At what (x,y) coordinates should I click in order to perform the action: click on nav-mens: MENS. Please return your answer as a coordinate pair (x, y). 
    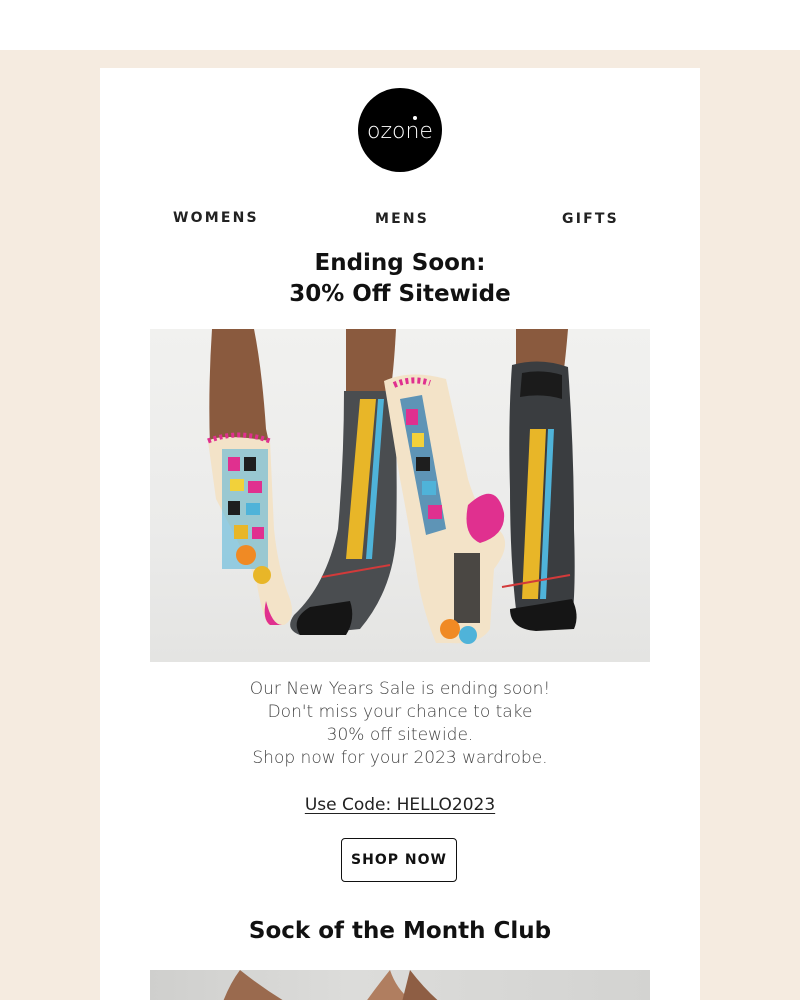
    Looking at the image, I should click on (402, 219).